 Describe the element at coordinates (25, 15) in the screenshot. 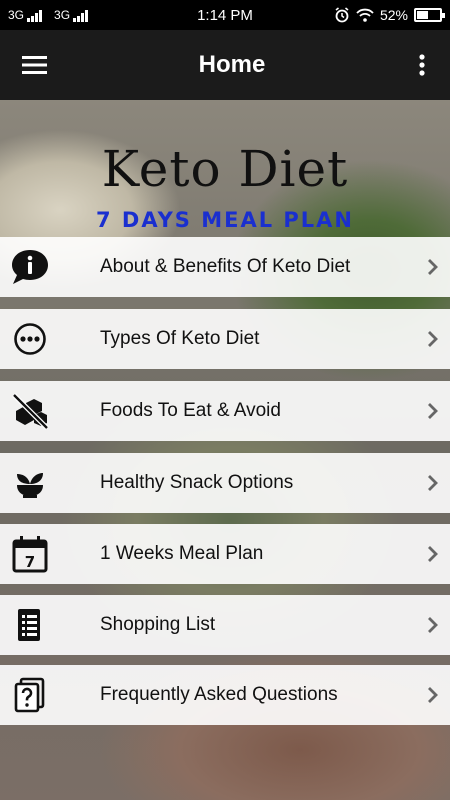

I see `network-signal-1: 3G` at that location.